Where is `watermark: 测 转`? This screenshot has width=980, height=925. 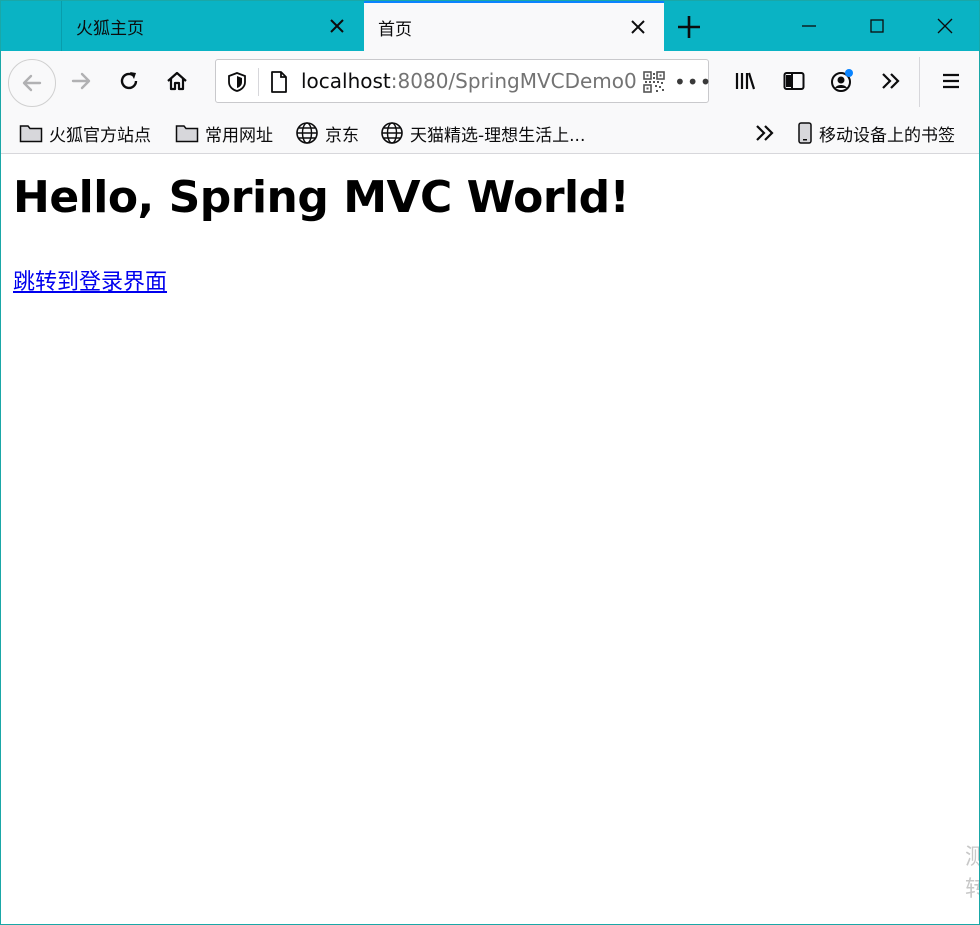 watermark: 测 转 is located at coordinates (972, 874).